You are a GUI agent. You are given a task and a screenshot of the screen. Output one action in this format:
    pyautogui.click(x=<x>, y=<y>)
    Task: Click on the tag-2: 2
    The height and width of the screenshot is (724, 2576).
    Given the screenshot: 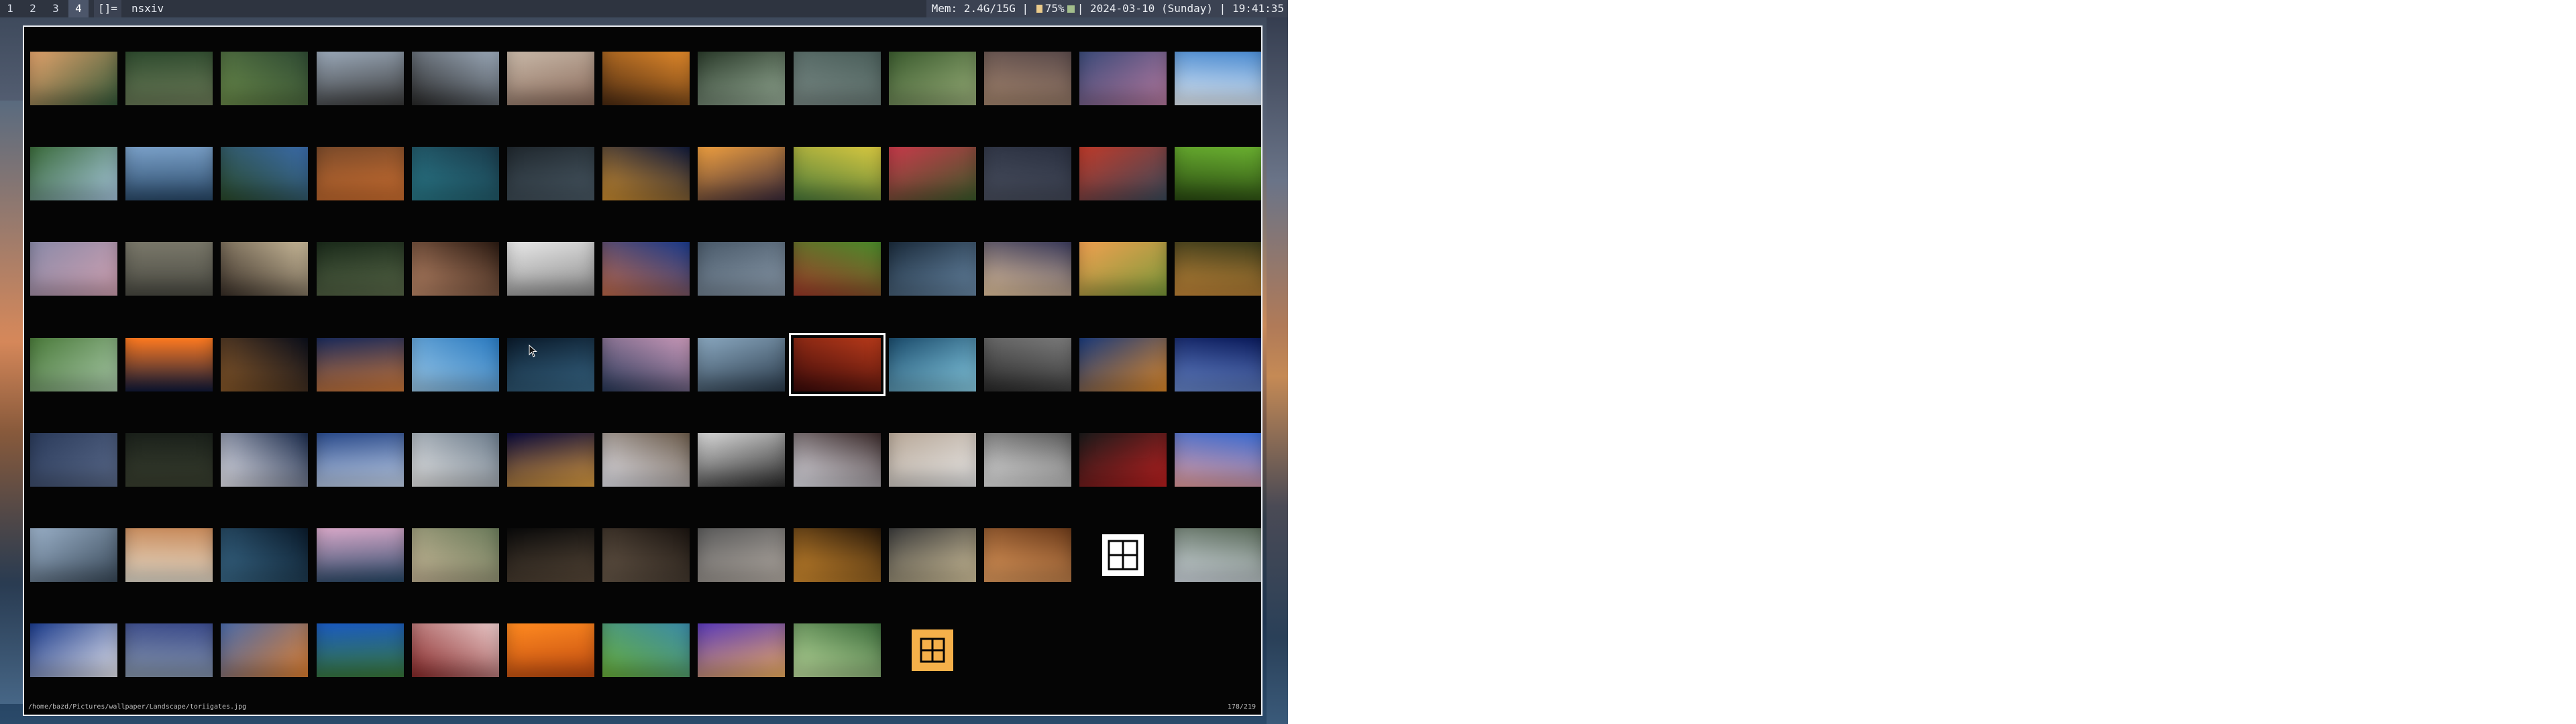 What is the action you would take?
    pyautogui.click(x=33, y=8)
    